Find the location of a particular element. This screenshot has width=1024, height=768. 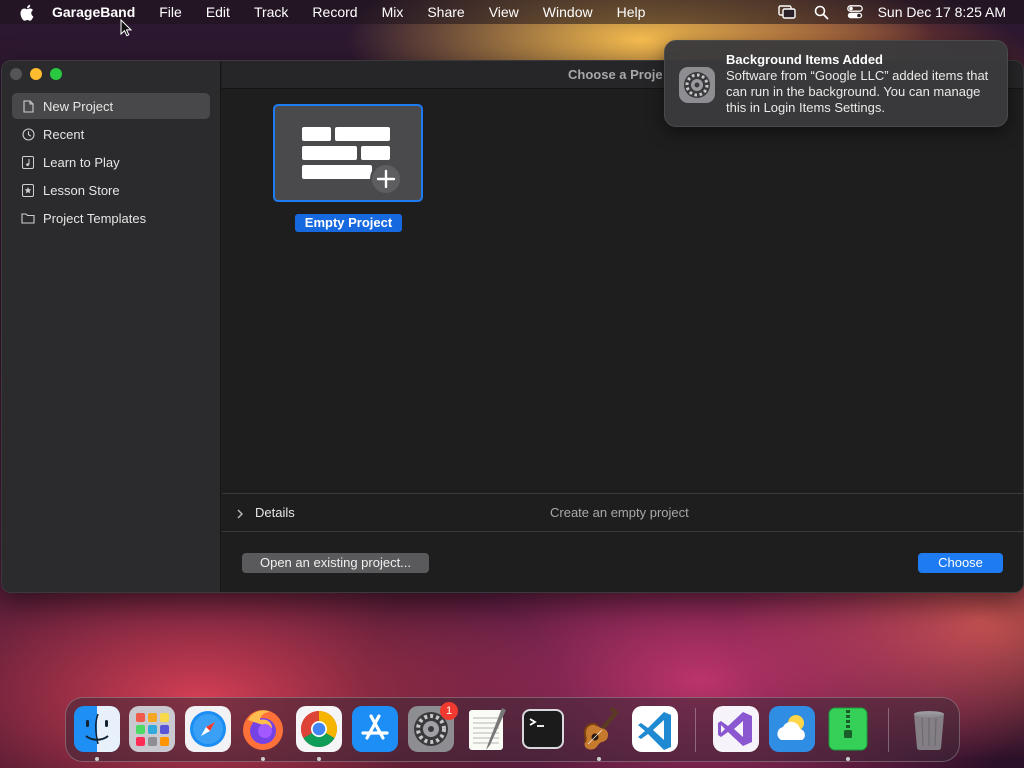

sidebar-item-new-project: New Project is located at coordinates (111, 106).